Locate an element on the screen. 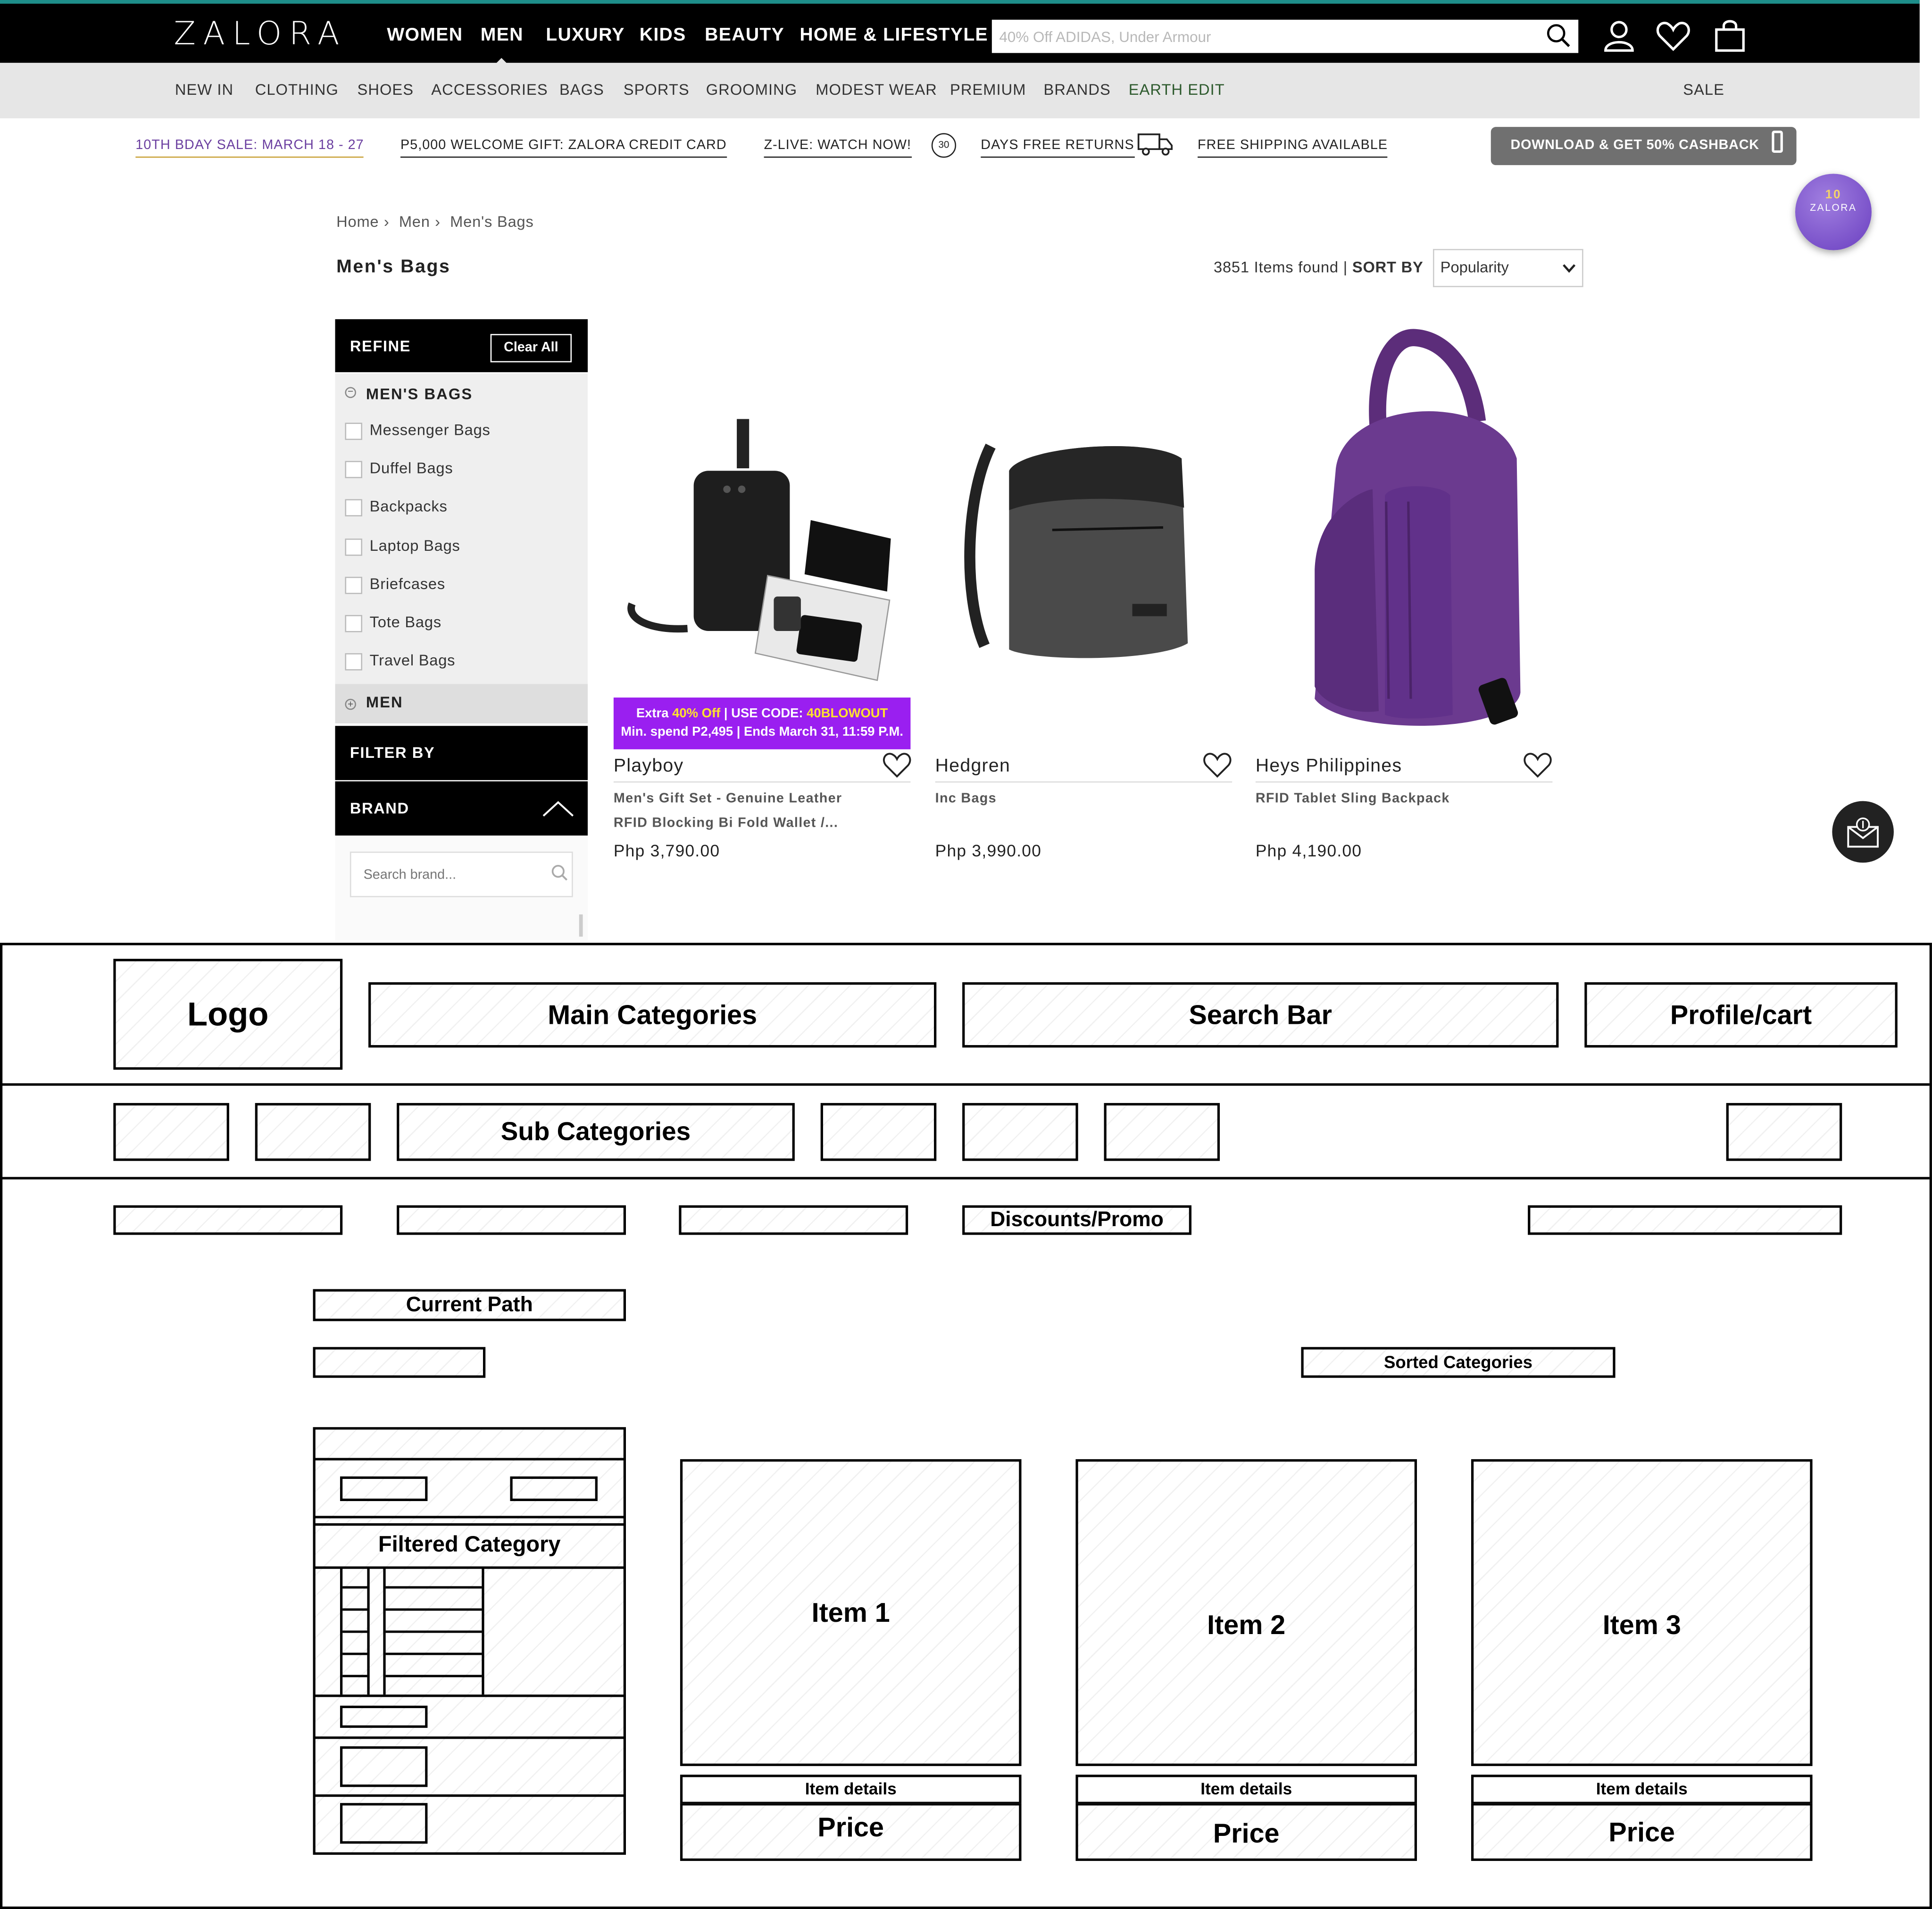  download-app-button: DOWNLOAD & GET 50% CASHBACK is located at coordinates (1644, 146).